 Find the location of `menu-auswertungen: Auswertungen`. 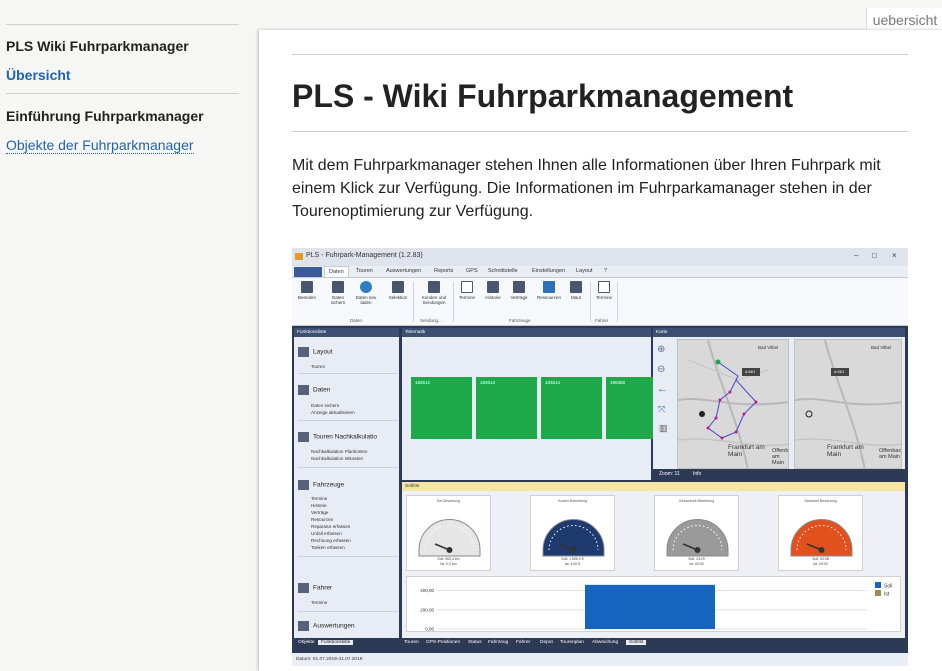

menu-auswertungen: Auswertungen is located at coordinates (404, 271).